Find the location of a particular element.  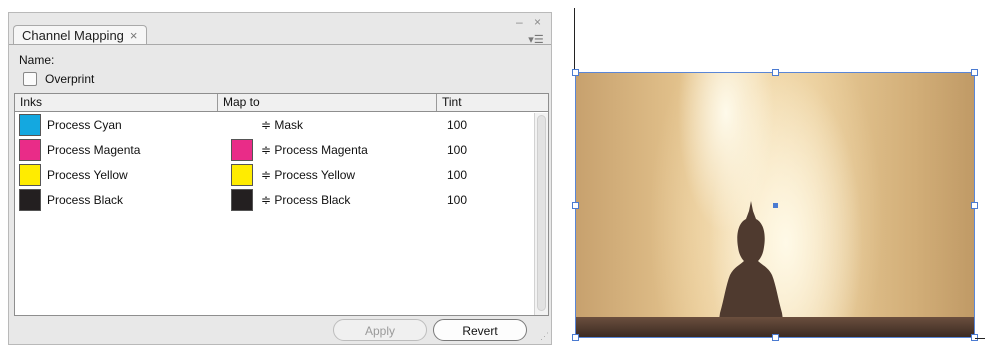

table-row: Process Cyan ≑ Mask 100 is located at coordinates (270, 125).